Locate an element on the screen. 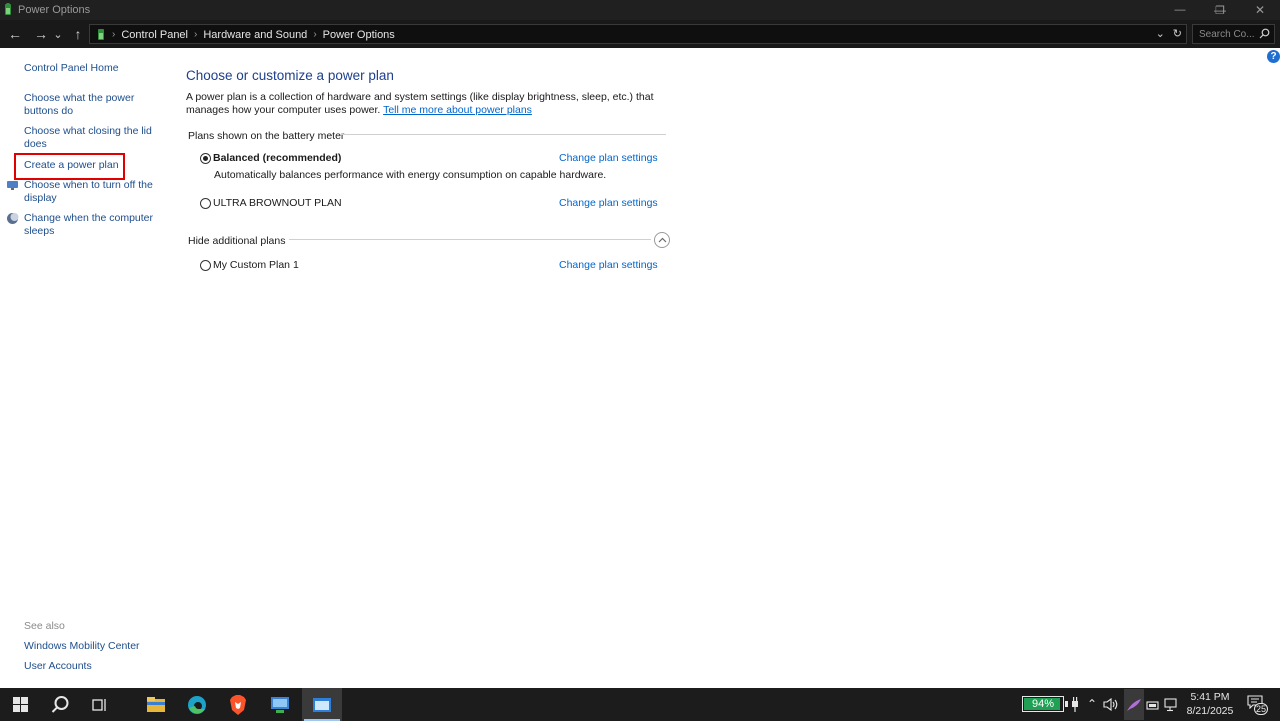  window-app-icon is located at coordinates (322, 704).